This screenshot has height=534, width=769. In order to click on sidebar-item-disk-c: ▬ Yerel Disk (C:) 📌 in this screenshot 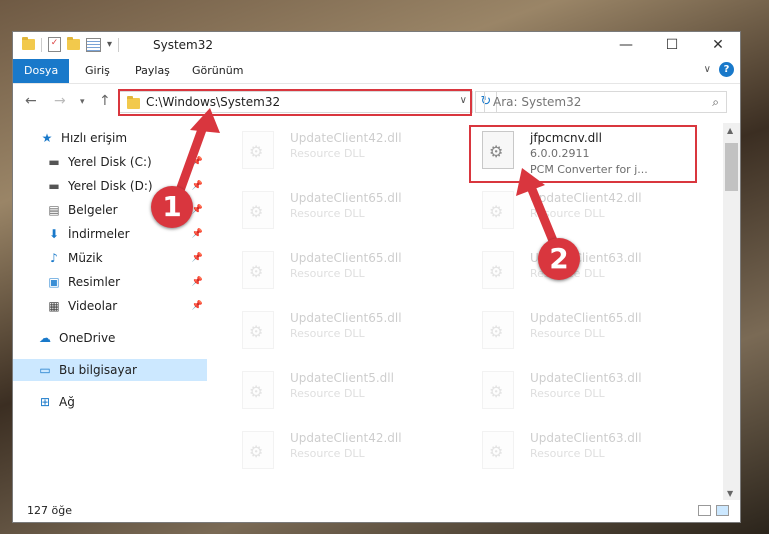, I will do `click(143, 162)`.